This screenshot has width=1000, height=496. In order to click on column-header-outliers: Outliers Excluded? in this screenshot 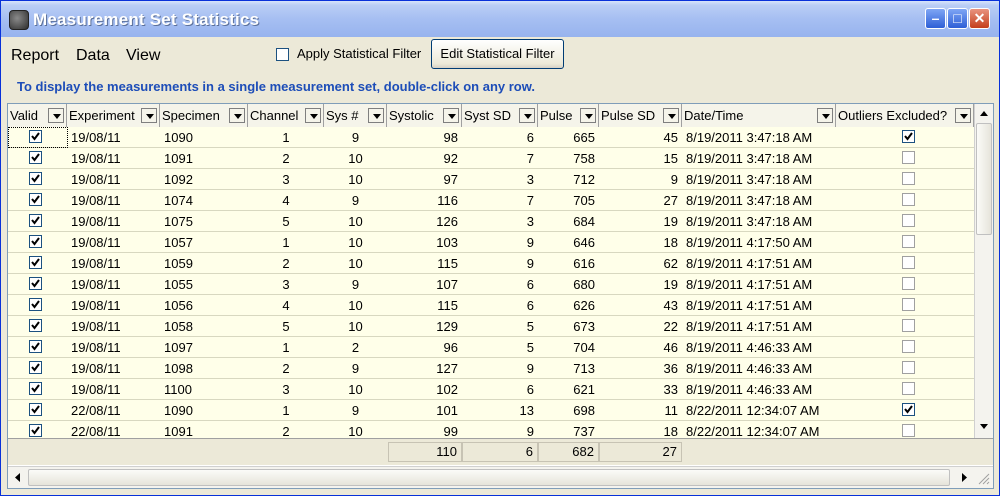, I will do `click(905, 115)`.